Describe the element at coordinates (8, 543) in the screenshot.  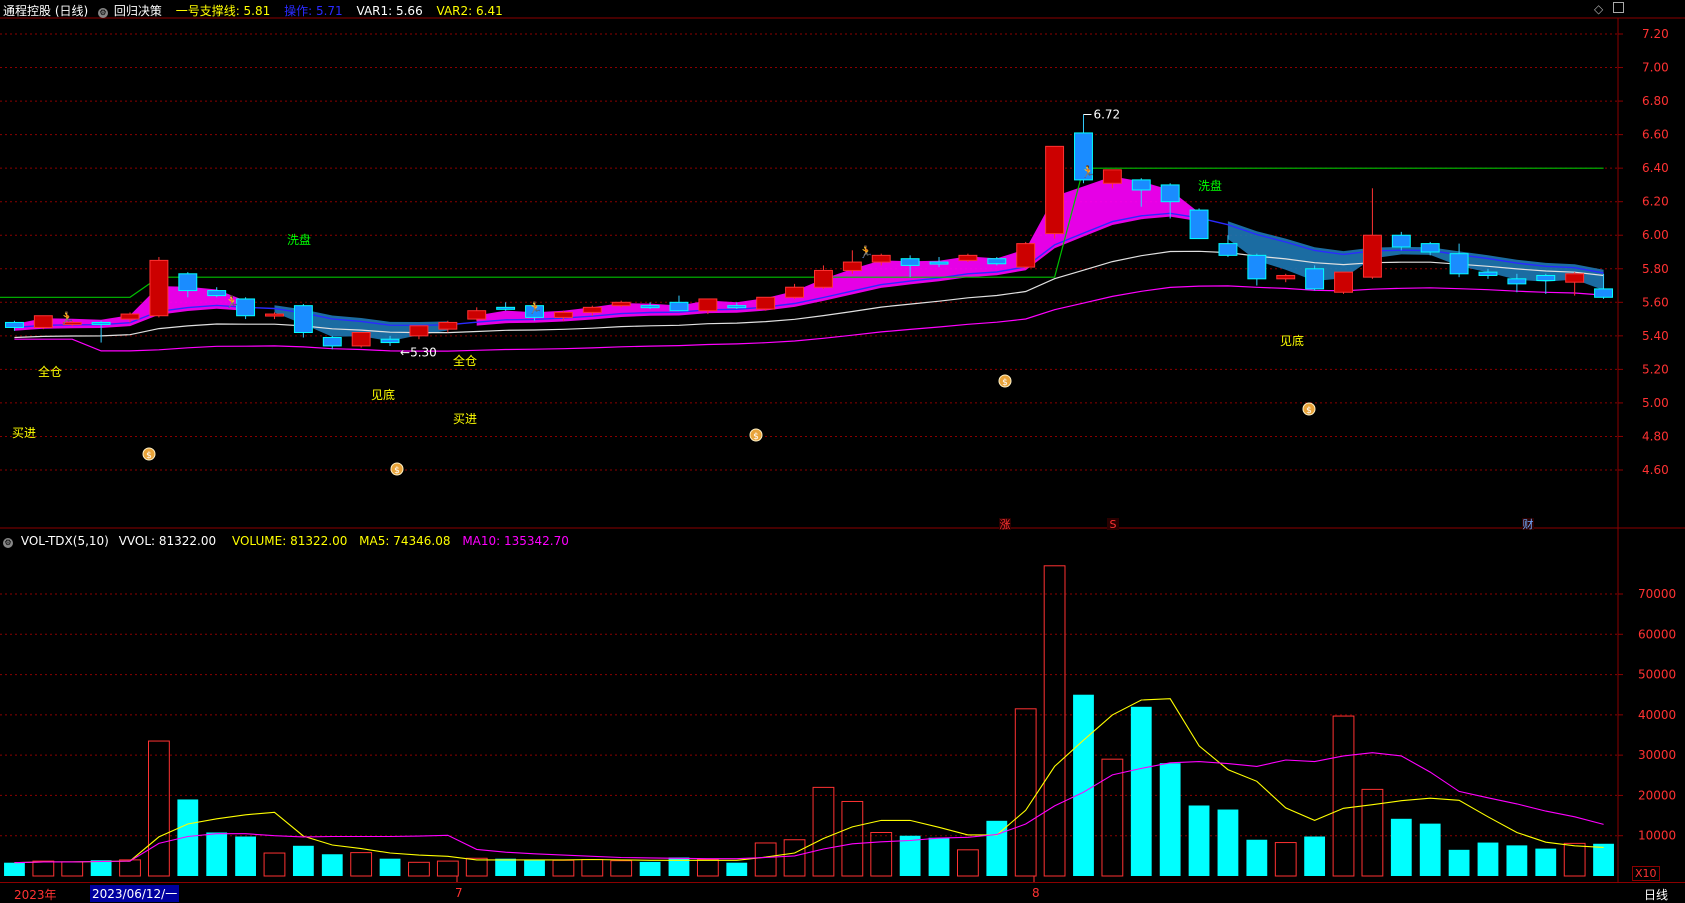
I see `volume-settings-icon: ⚙` at that location.